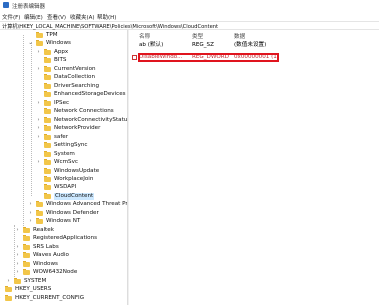 The height and width of the screenshot is (305, 379). What do you see at coordinates (61, 51) in the screenshot?
I see `tree-item-label: Appx` at bounding box center [61, 51].